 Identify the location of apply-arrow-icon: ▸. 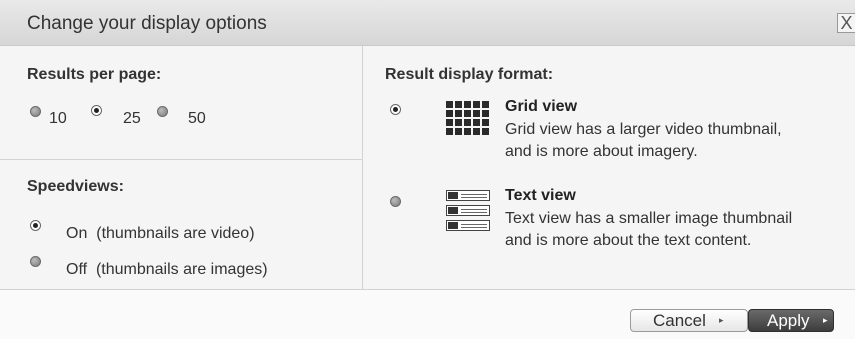
(825, 320).